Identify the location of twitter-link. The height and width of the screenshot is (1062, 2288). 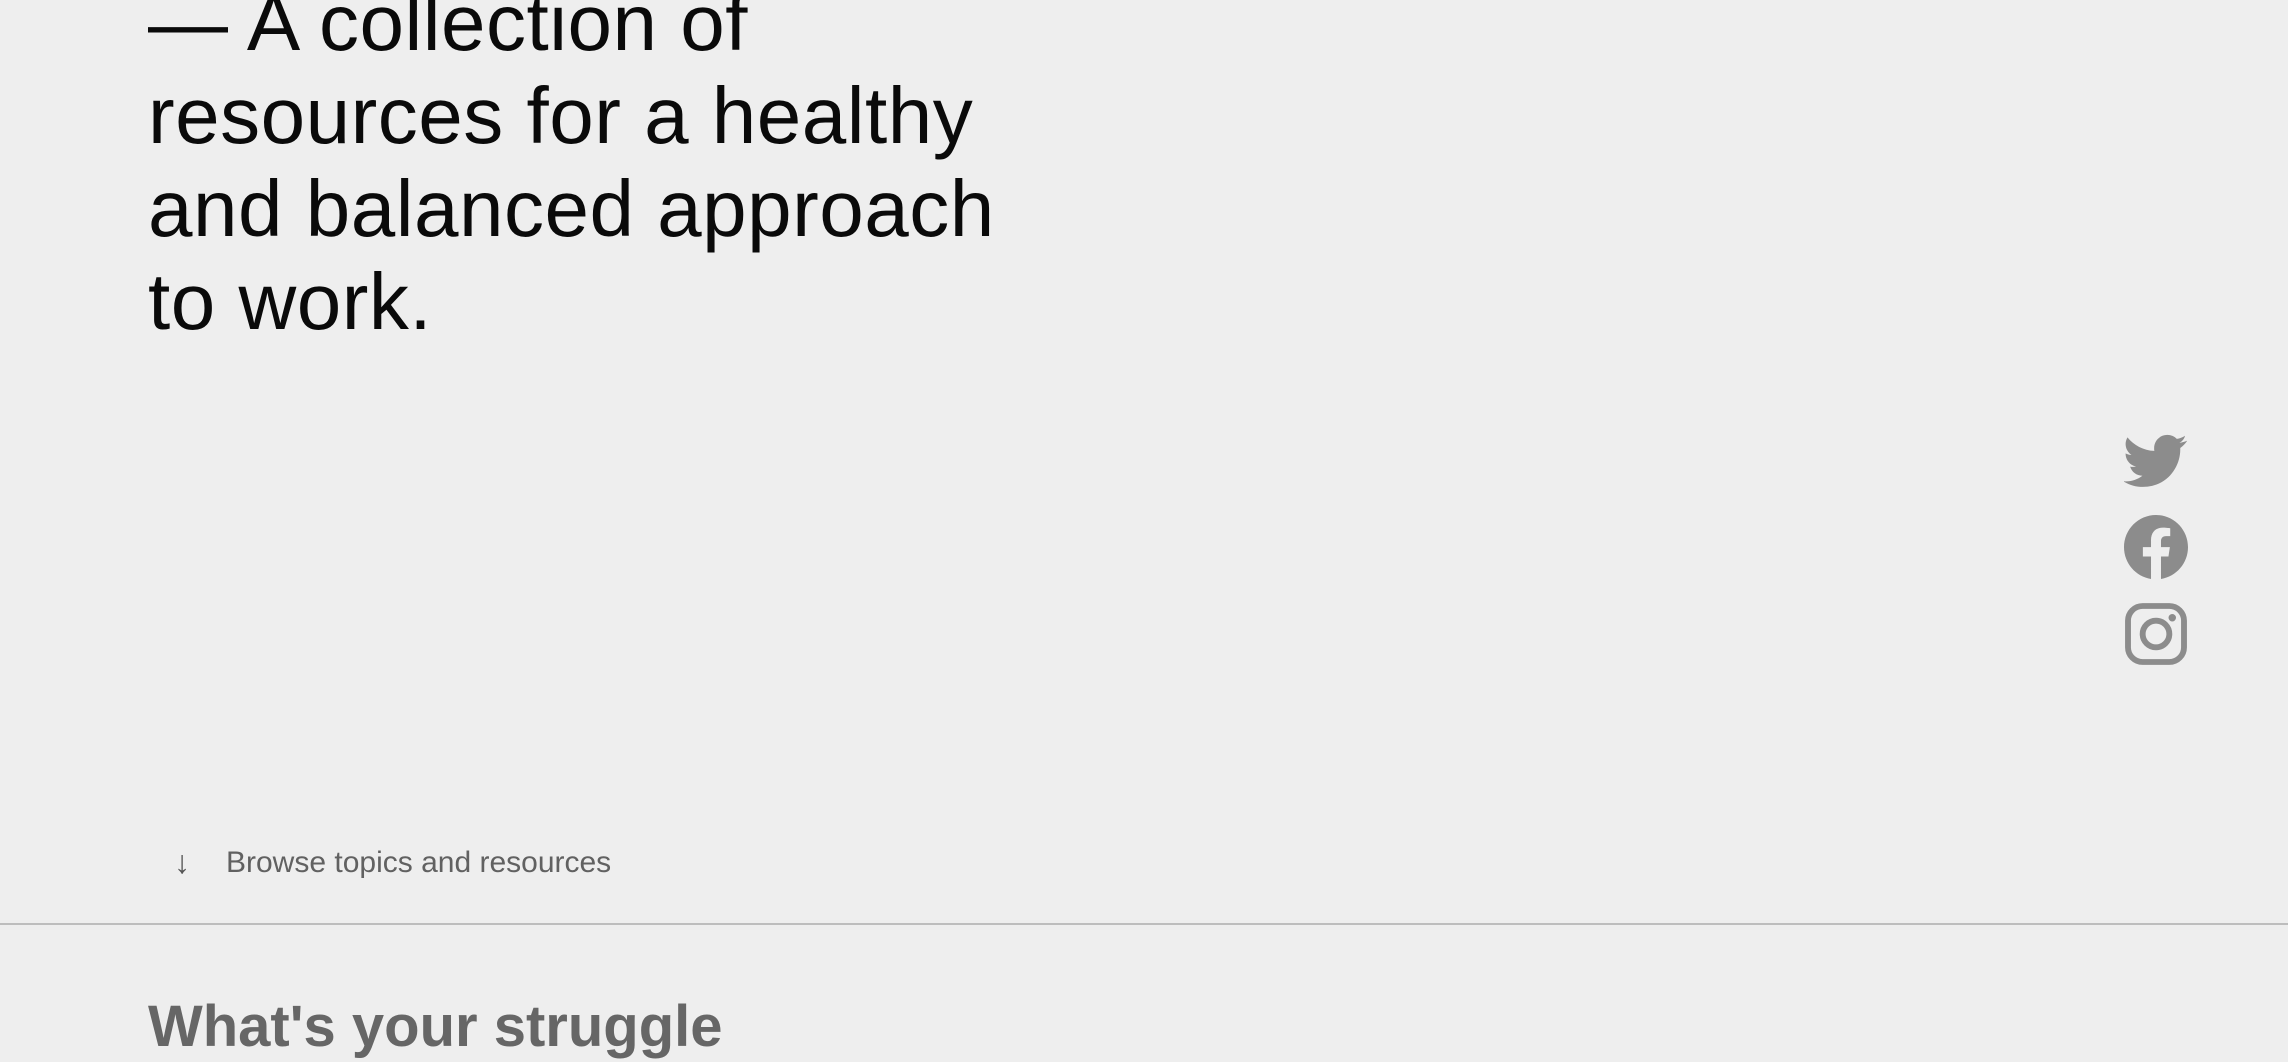
(2156, 460).